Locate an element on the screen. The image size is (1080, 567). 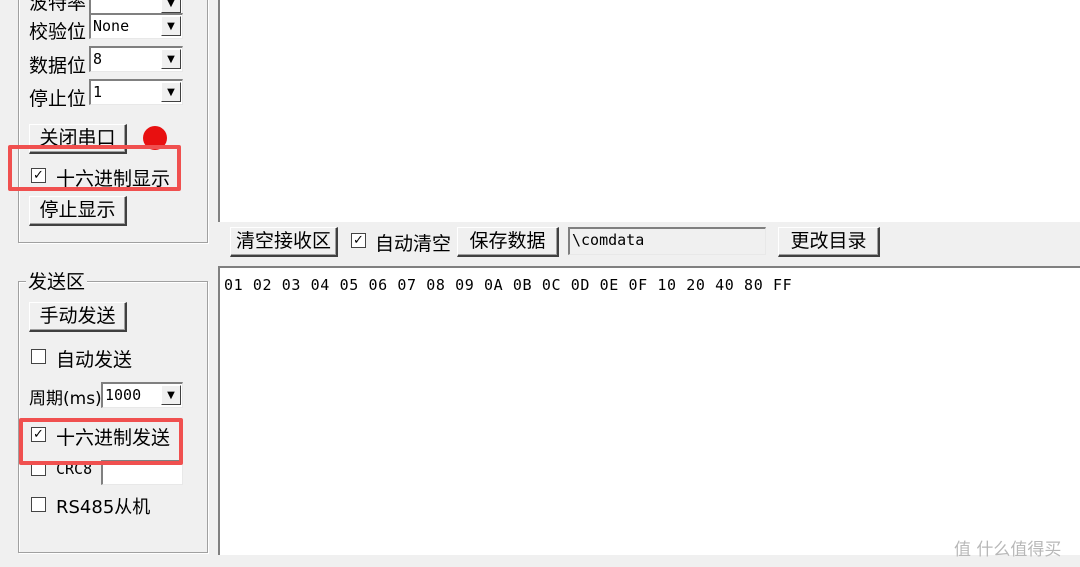
send-area-title: 发送区 is located at coordinates (57, 282).